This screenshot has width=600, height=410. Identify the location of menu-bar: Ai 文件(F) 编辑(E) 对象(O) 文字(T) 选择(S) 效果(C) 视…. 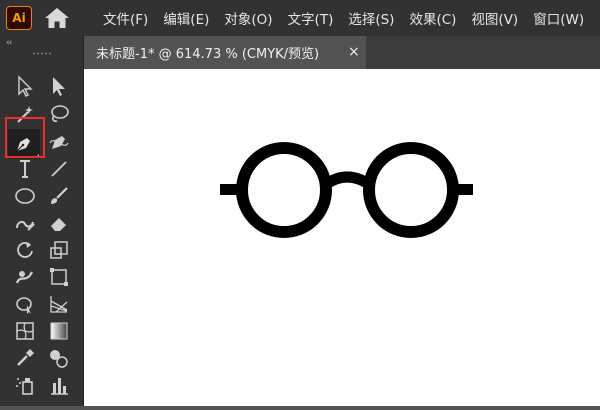
(300, 18).